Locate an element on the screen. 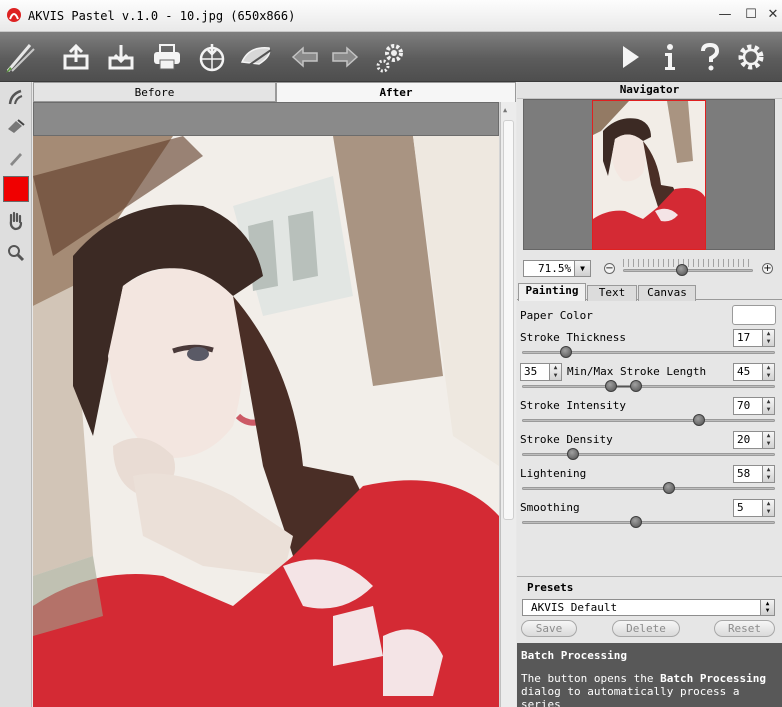  eraser-icon is located at coordinates (16, 126).